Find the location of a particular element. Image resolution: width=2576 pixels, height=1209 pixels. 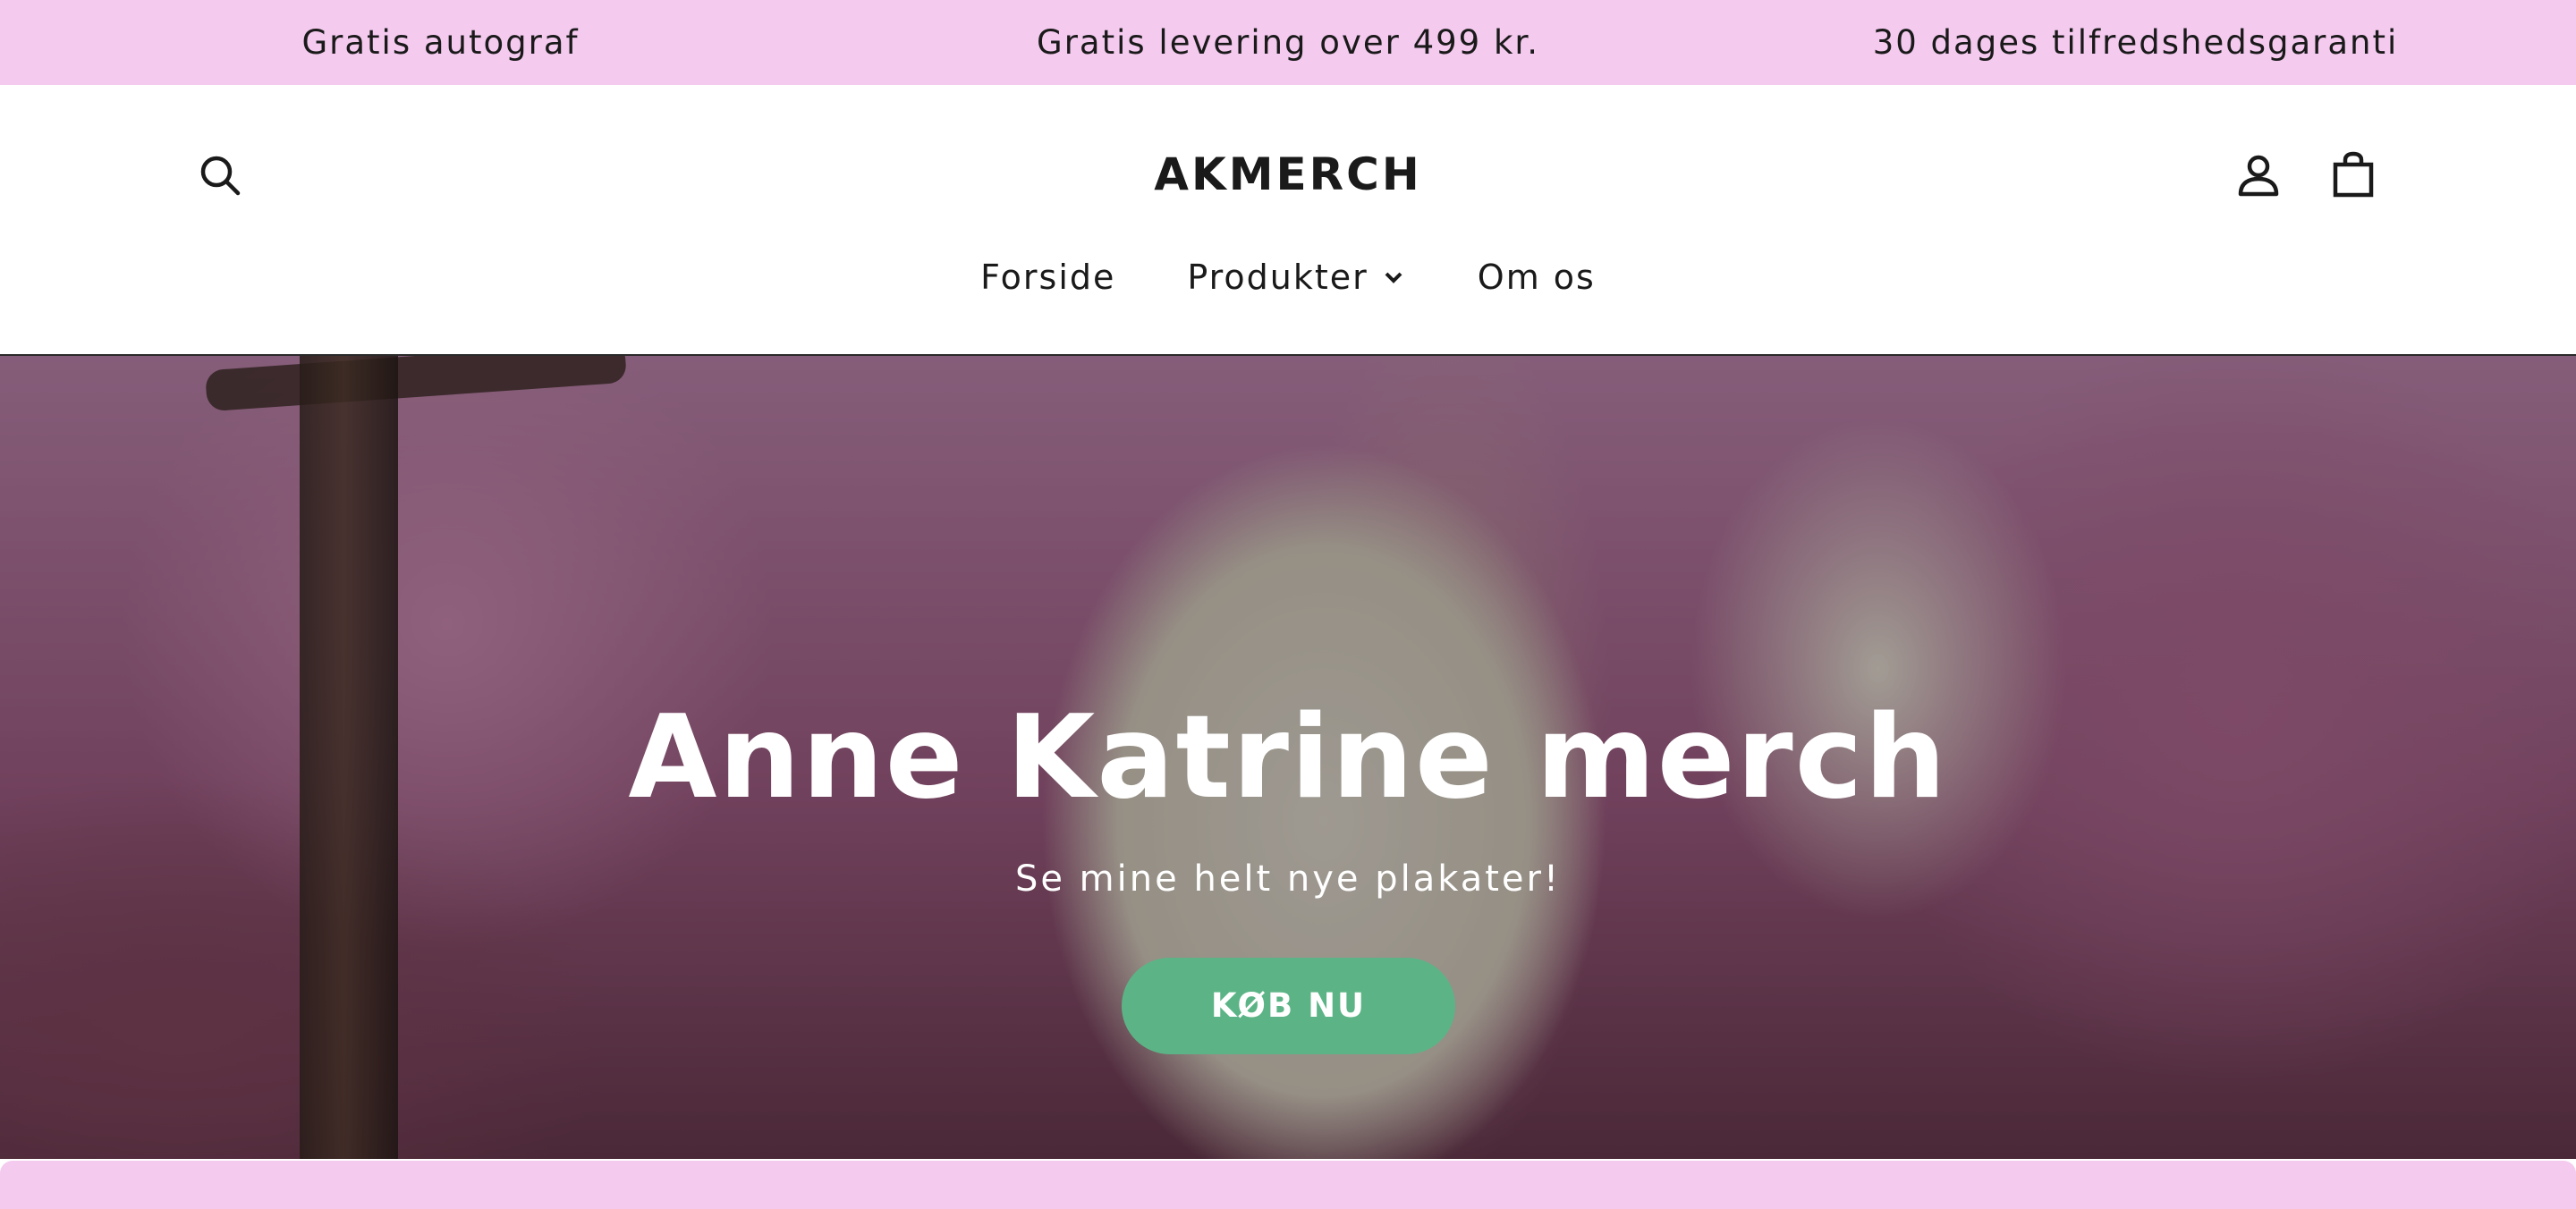

nav-item-om-os: Om os is located at coordinates (1537, 277).